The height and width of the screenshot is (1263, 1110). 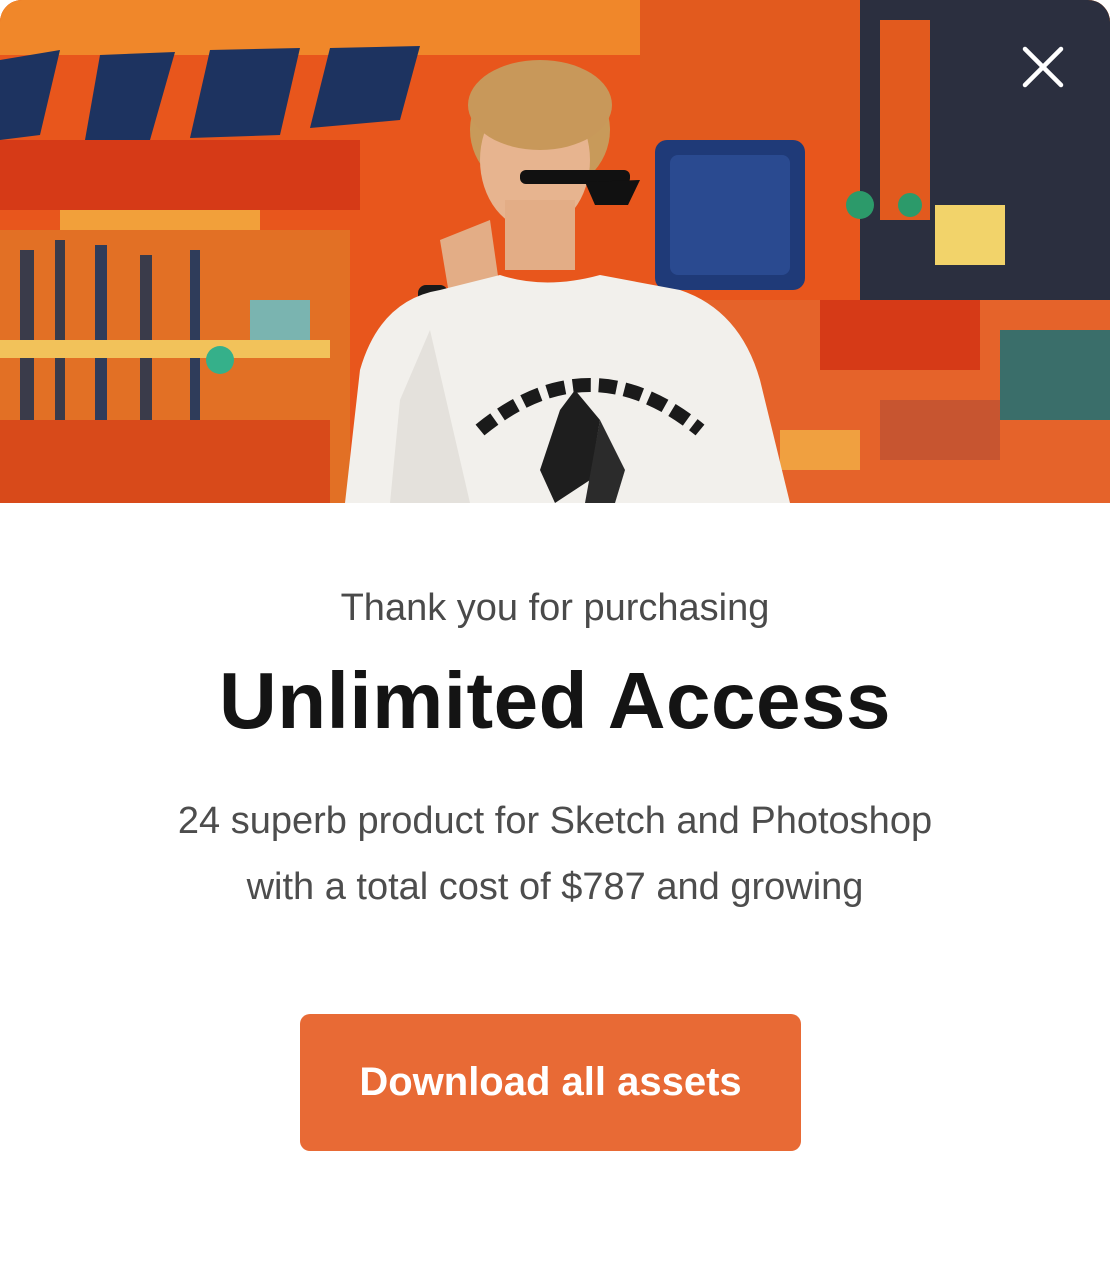 I want to click on close-button, so click(x=1043, y=67).